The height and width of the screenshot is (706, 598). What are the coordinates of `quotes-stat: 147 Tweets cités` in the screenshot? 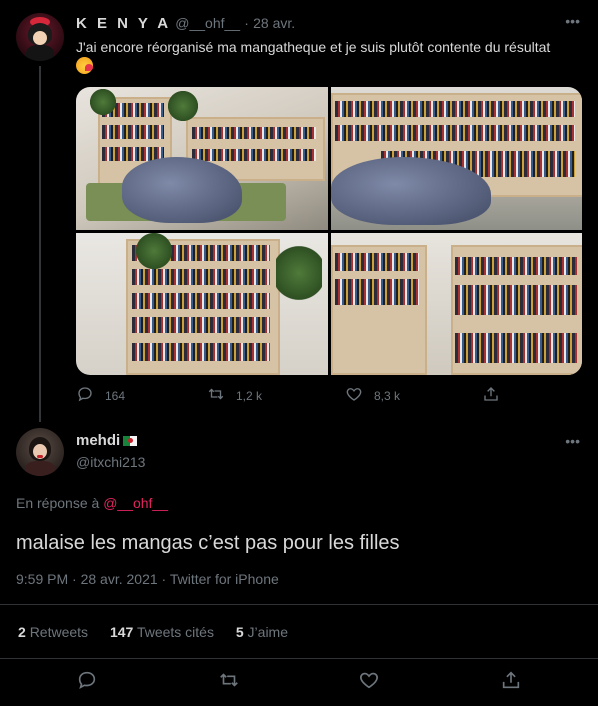 It's located at (164, 632).